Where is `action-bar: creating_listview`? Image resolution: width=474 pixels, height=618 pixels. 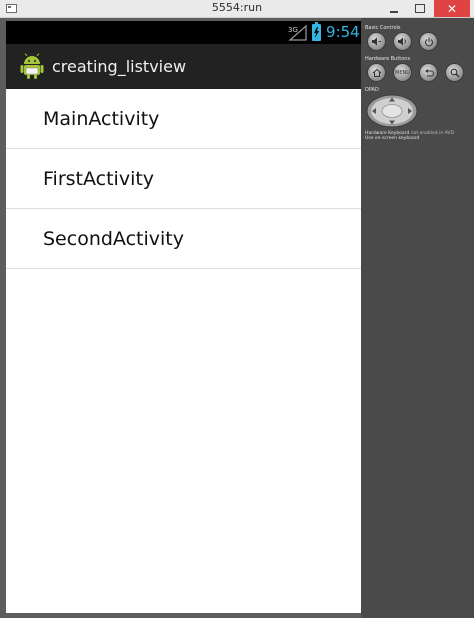 action-bar: creating_listview is located at coordinates (183, 66).